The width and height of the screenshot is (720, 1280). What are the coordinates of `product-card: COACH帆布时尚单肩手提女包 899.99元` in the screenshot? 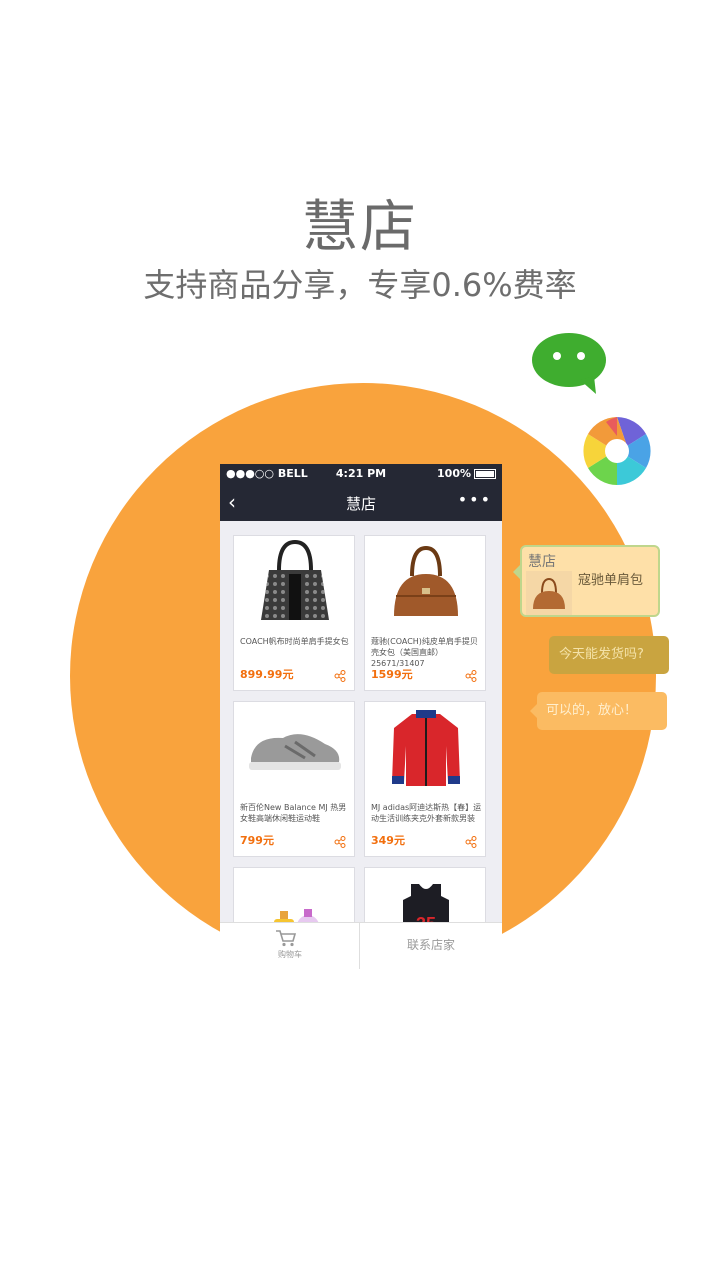 It's located at (294, 613).